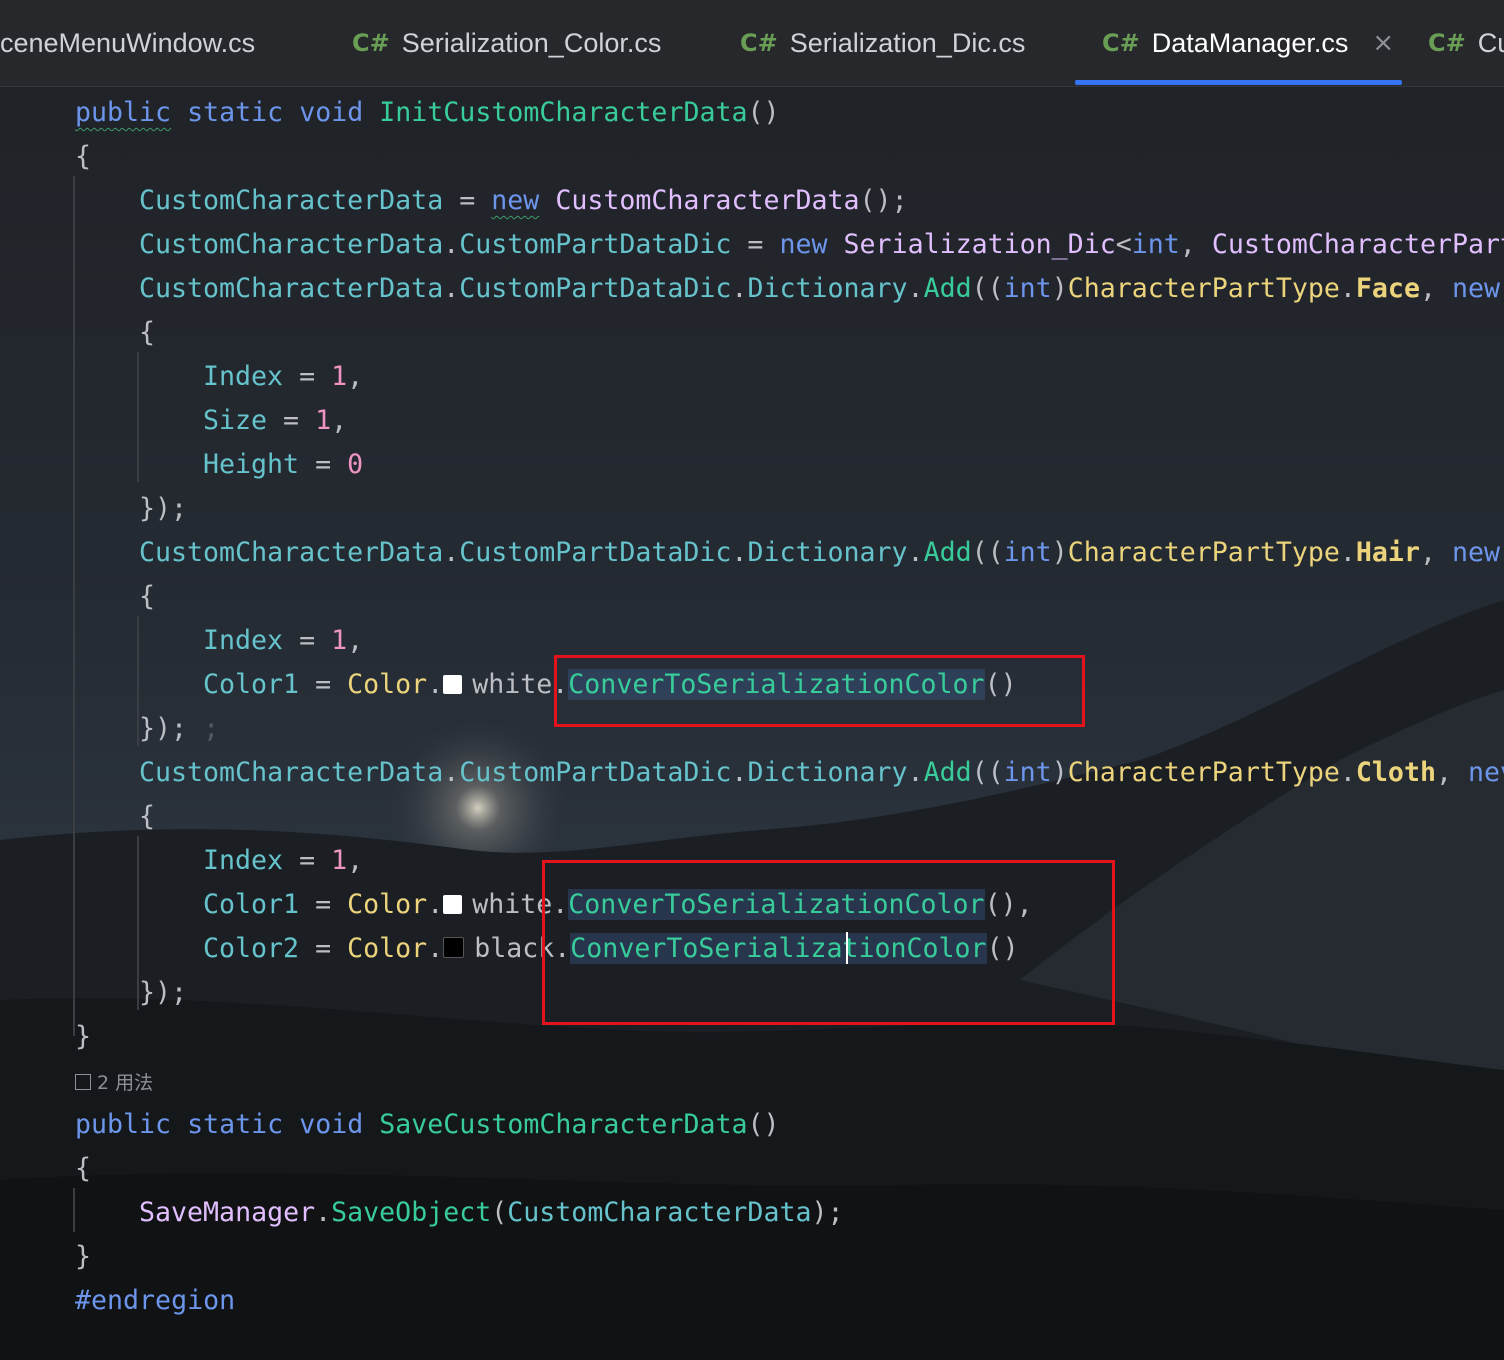 This screenshot has height=1360, width=1504. Describe the element at coordinates (1383, 43) in the screenshot. I see `close-tab-icon: ×` at that location.